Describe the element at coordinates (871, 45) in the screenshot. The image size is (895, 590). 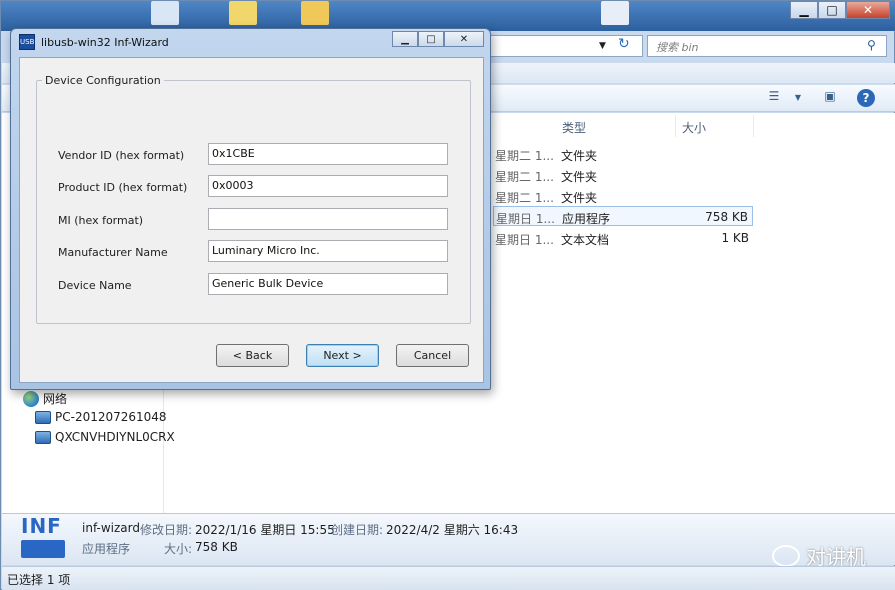
I see `search-icon: ⚲` at that location.